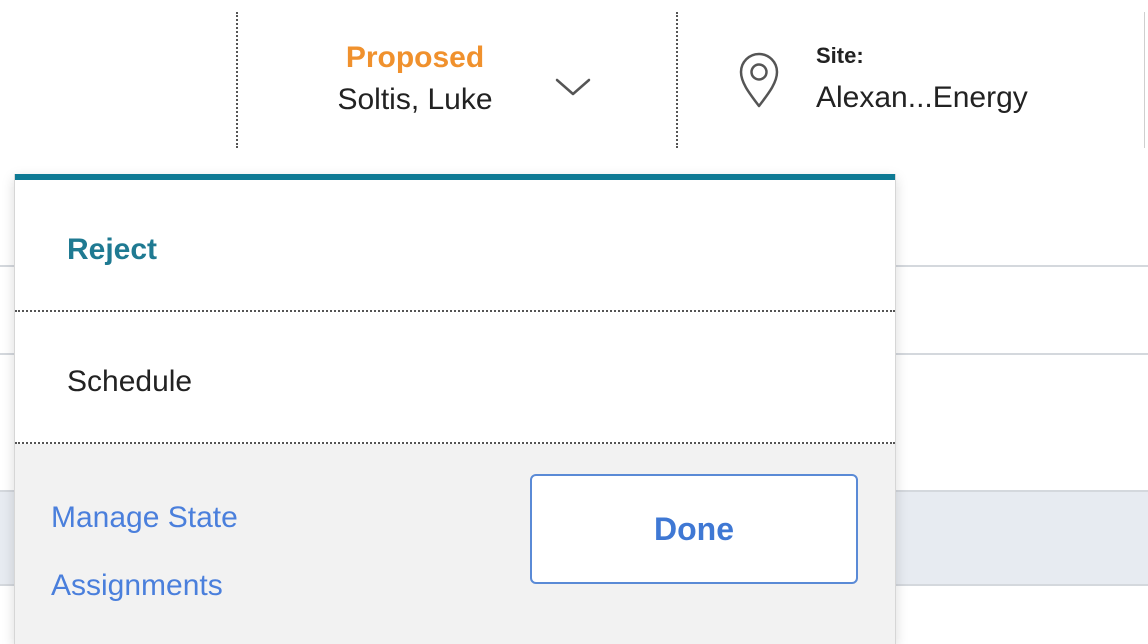  I want to click on site-info: Site: Alexan...Energy, so click(930, 85).